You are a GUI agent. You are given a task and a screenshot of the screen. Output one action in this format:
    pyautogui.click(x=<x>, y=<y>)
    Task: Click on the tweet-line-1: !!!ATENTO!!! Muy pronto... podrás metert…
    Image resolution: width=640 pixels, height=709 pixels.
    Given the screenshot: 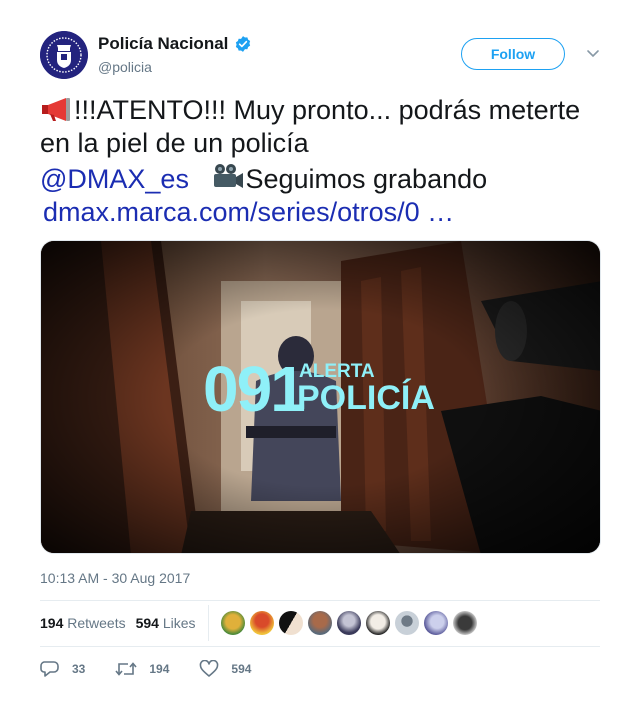 What is the action you would take?
    pyautogui.click(x=325, y=110)
    